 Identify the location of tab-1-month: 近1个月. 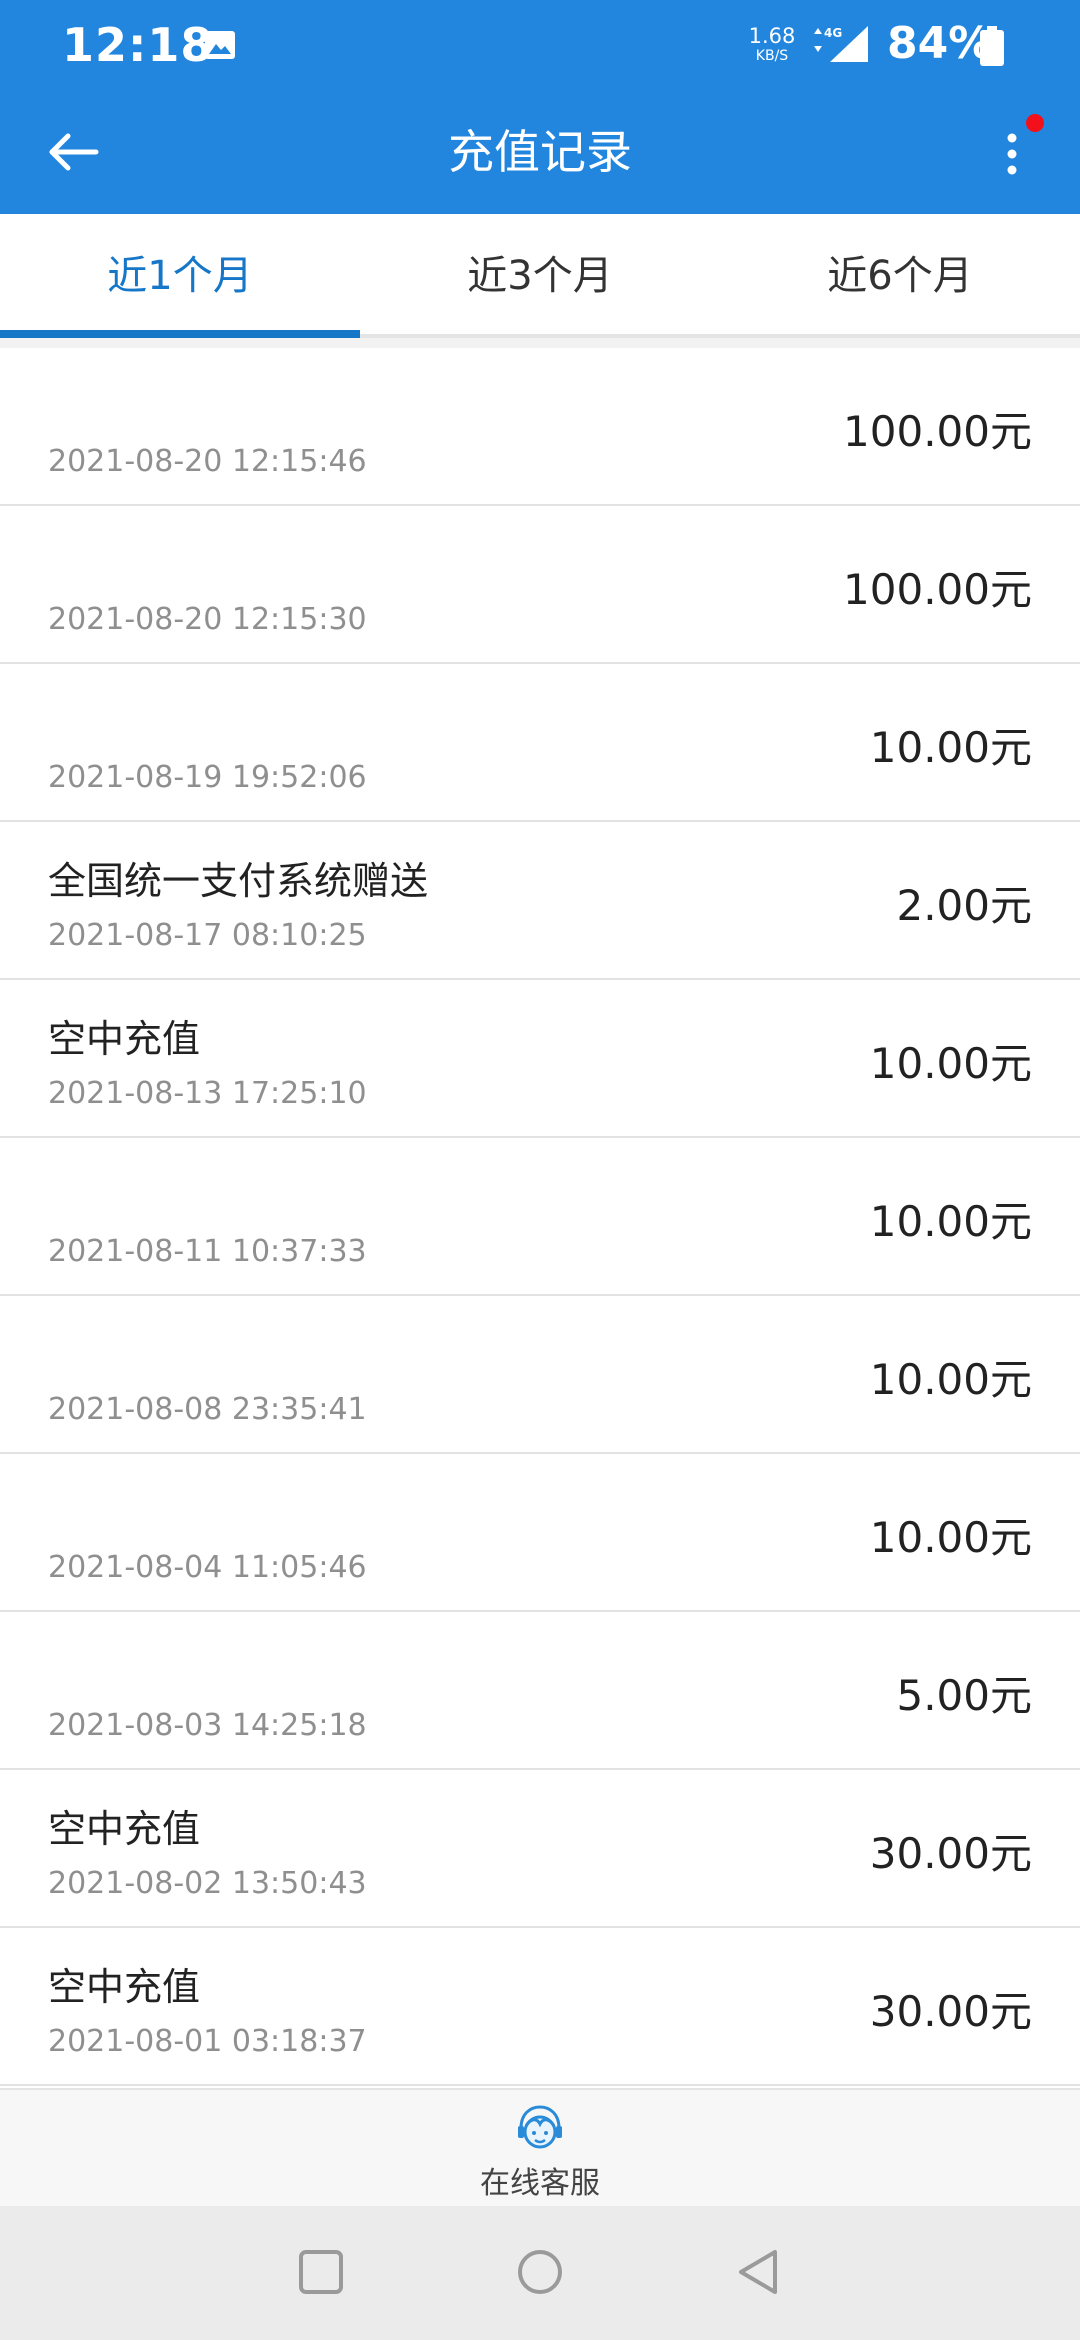
(180, 274).